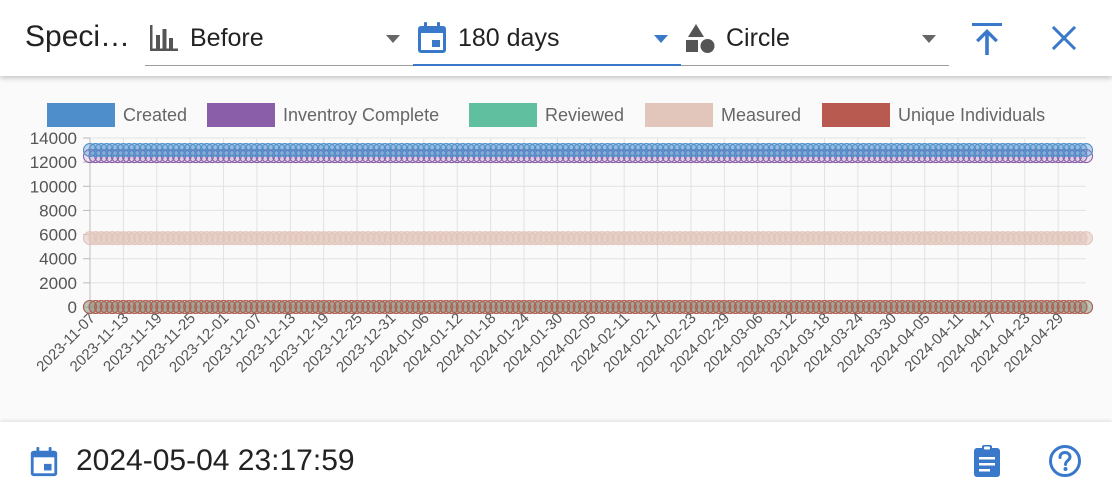  Describe the element at coordinates (556, 453) in the screenshot. I see `footer-bar: 2024-05-04 23:17:59` at that location.